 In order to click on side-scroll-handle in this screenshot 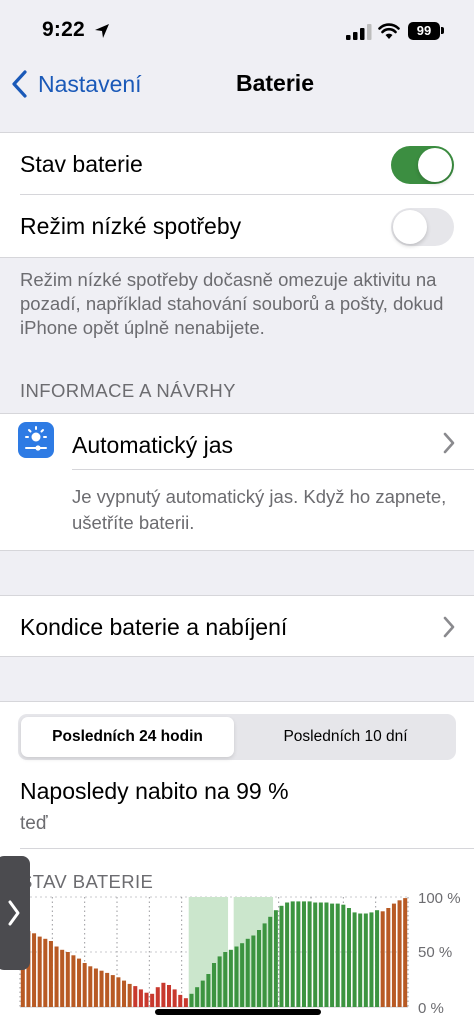, I will do `click(15, 913)`.